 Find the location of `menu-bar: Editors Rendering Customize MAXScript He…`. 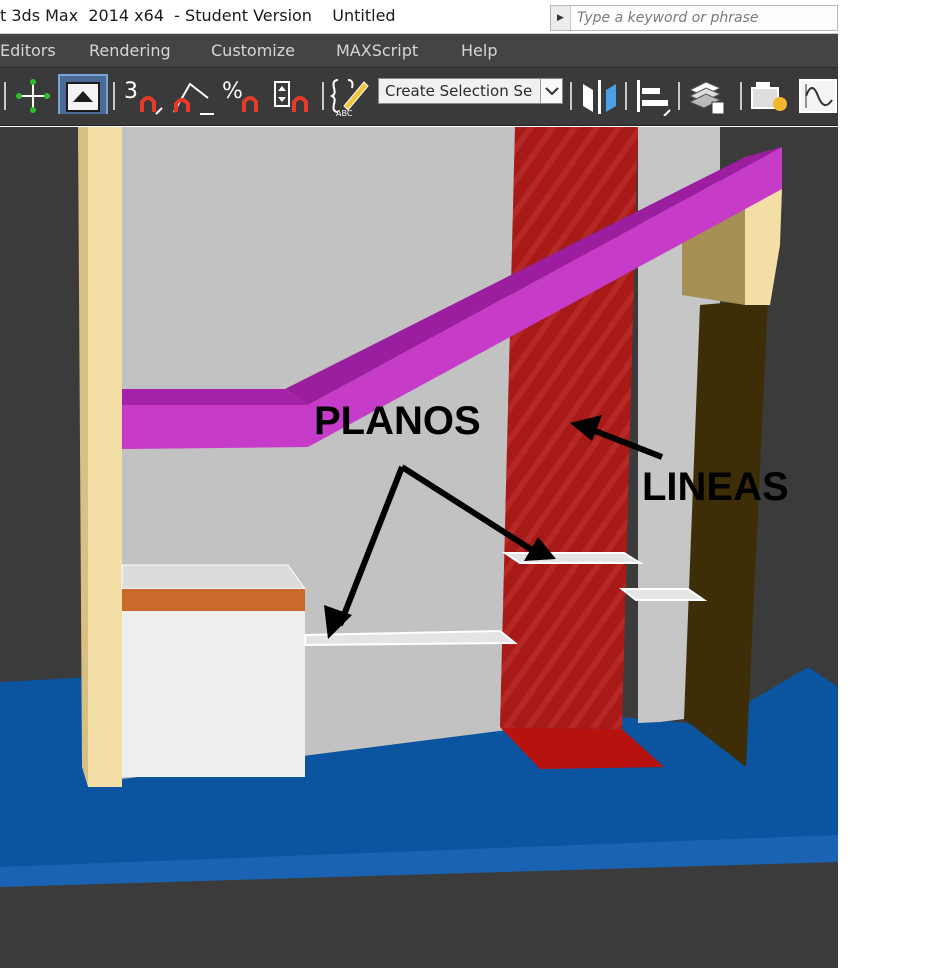

menu-bar: Editors Rendering Customize MAXScript He… is located at coordinates (419, 51).